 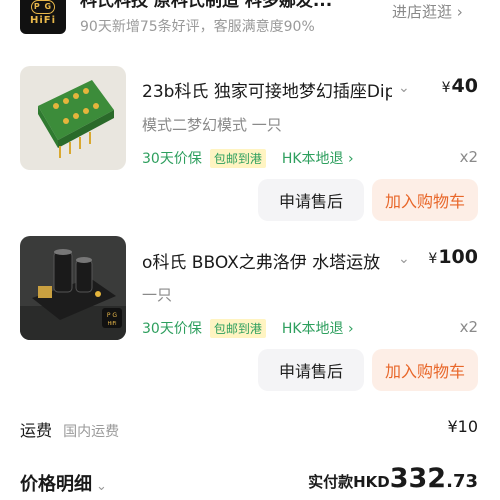 I want to click on product-title: 23b科氏 独家可接地梦幻插座Dip8, so click(x=267, y=89).